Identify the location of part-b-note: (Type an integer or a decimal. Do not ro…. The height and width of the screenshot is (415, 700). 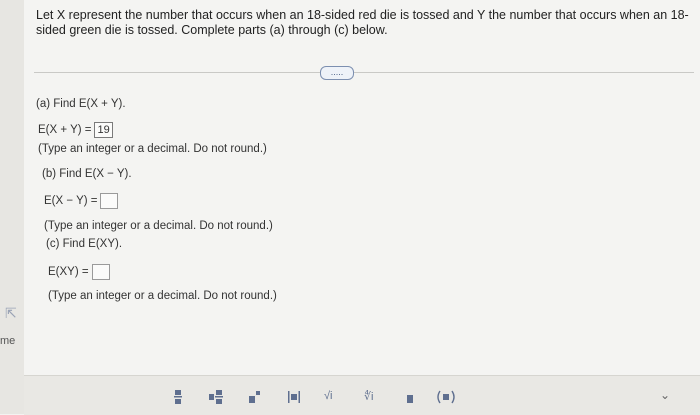
(158, 226).